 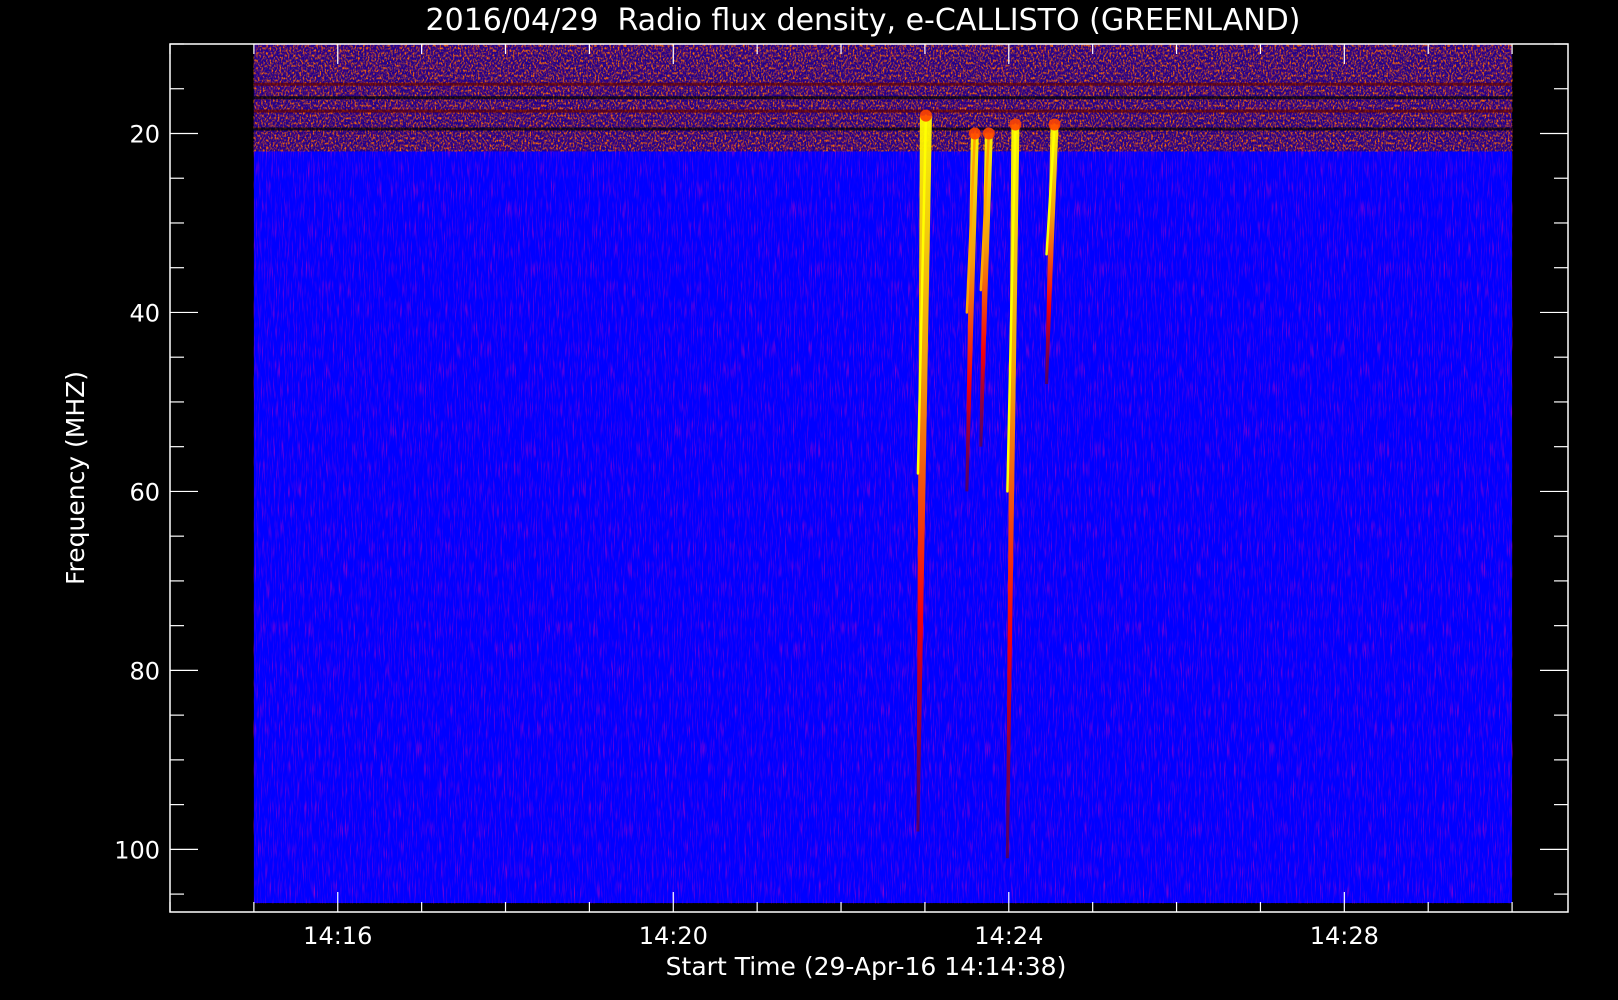 I want to click on y-axis-label: Frequency (MHZ), so click(x=75, y=478).